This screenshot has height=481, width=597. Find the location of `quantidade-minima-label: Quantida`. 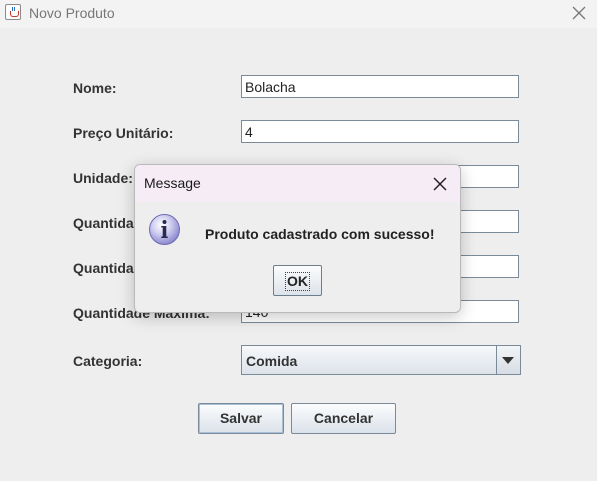

quantidade-minima-label: Quantida is located at coordinates (103, 268).